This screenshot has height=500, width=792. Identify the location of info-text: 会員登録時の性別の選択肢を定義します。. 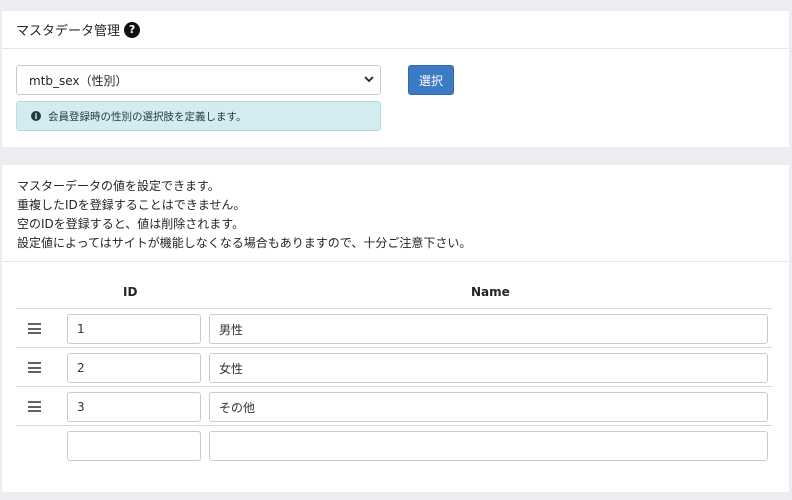
(147, 116).